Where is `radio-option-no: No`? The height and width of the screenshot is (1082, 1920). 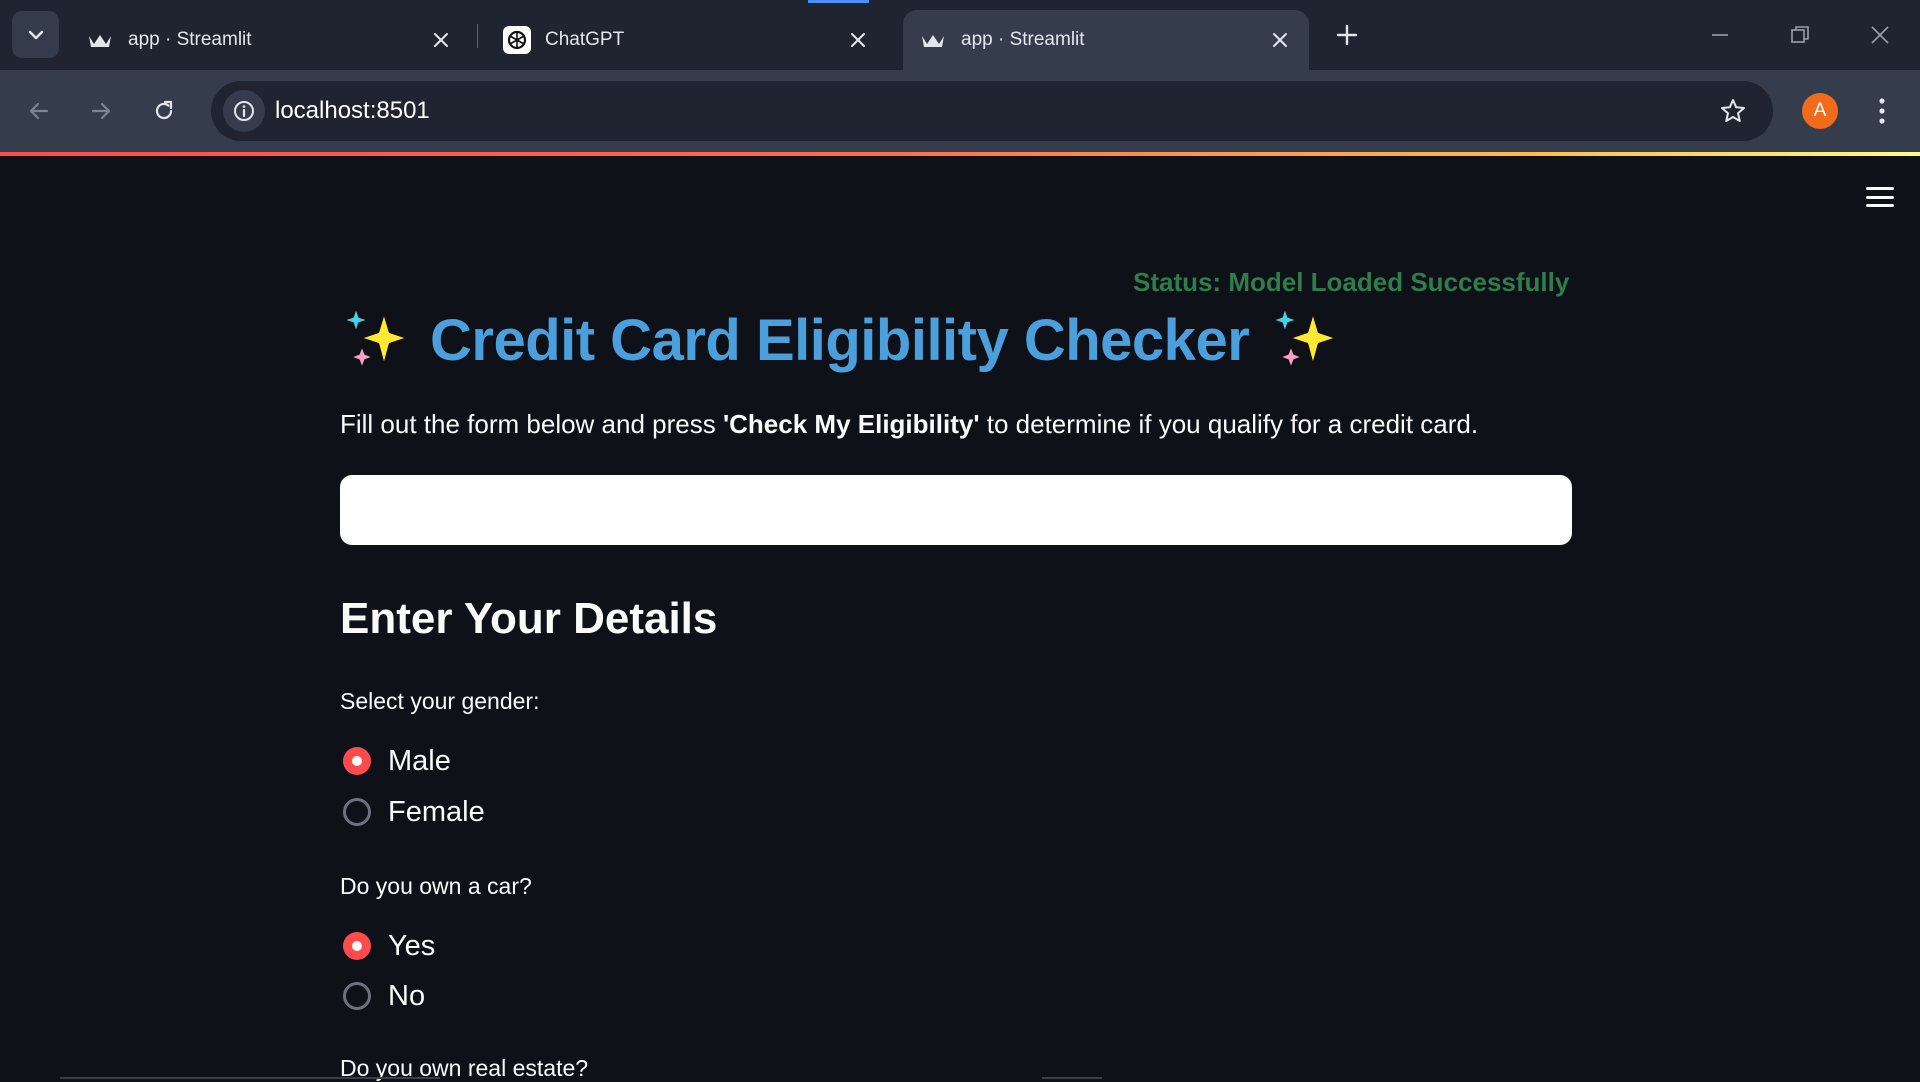 radio-option-no: No is located at coordinates (384, 996).